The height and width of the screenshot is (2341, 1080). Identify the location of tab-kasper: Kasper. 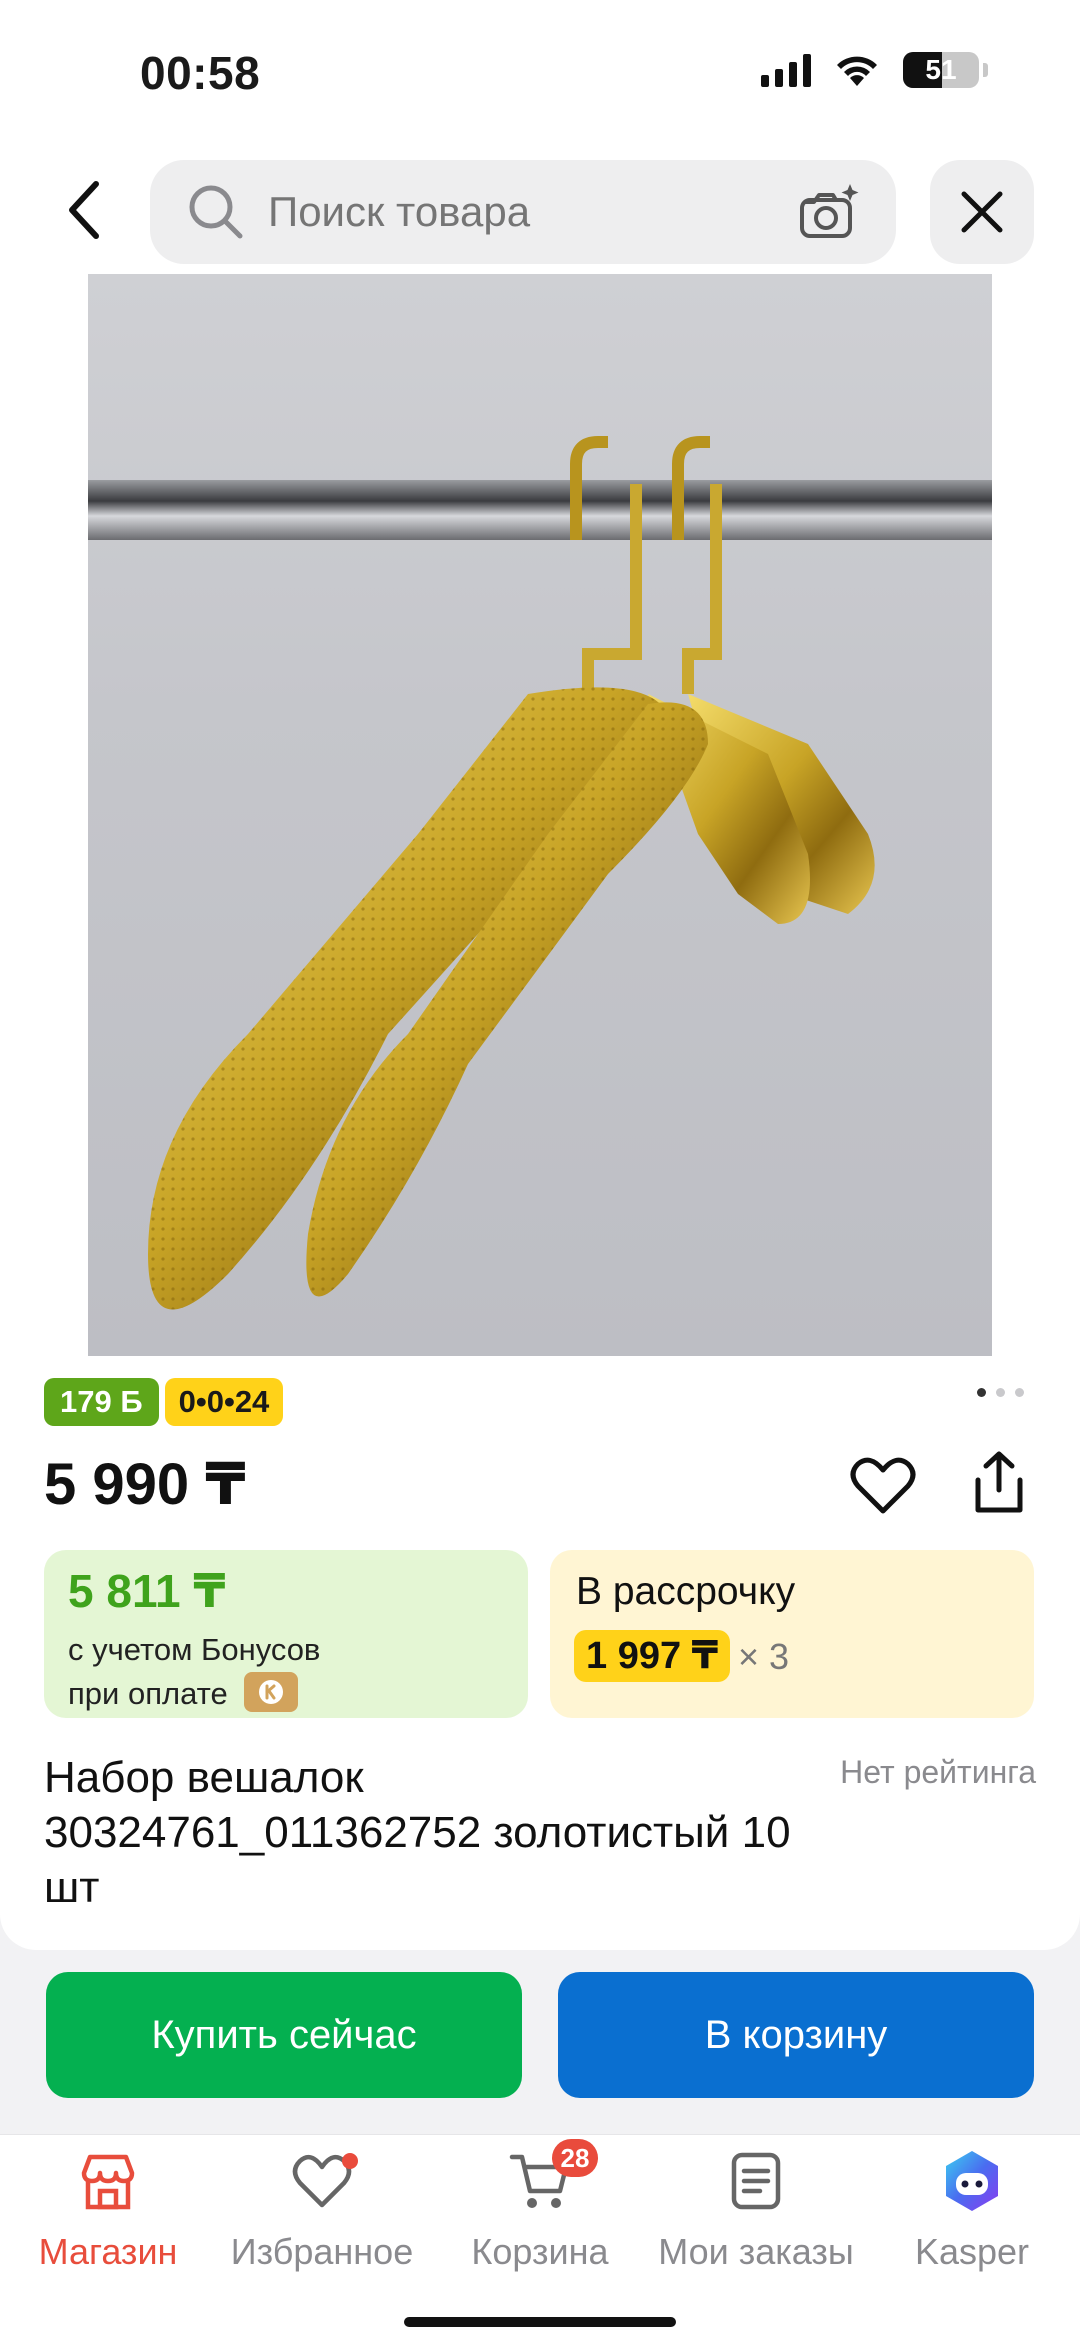
(972, 2215).